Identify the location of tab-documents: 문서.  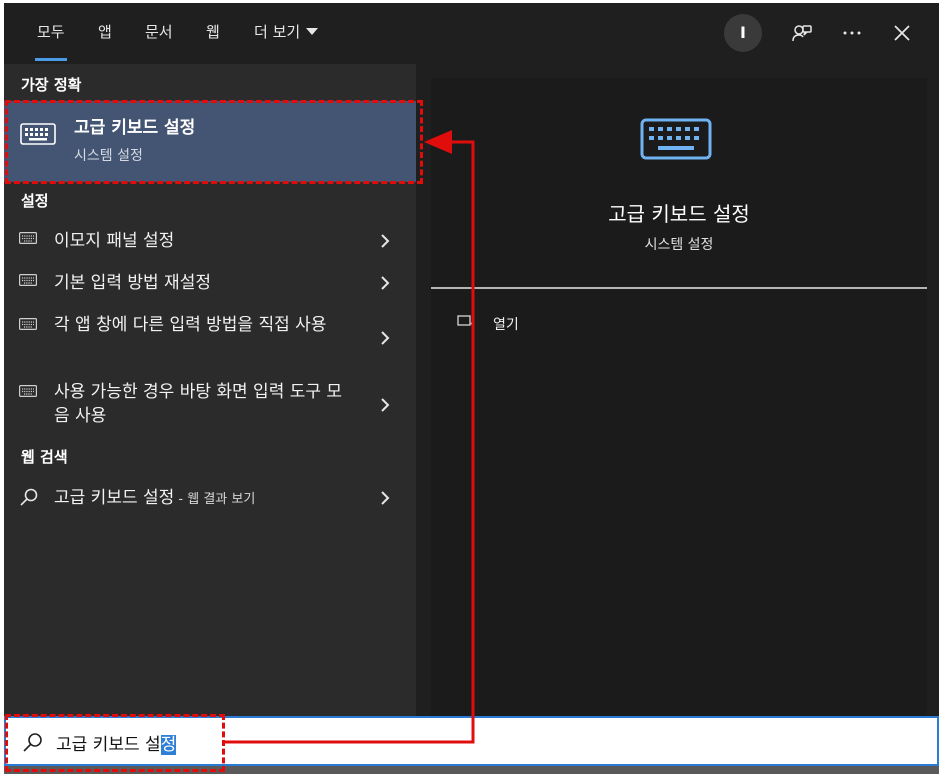
(159, 32).